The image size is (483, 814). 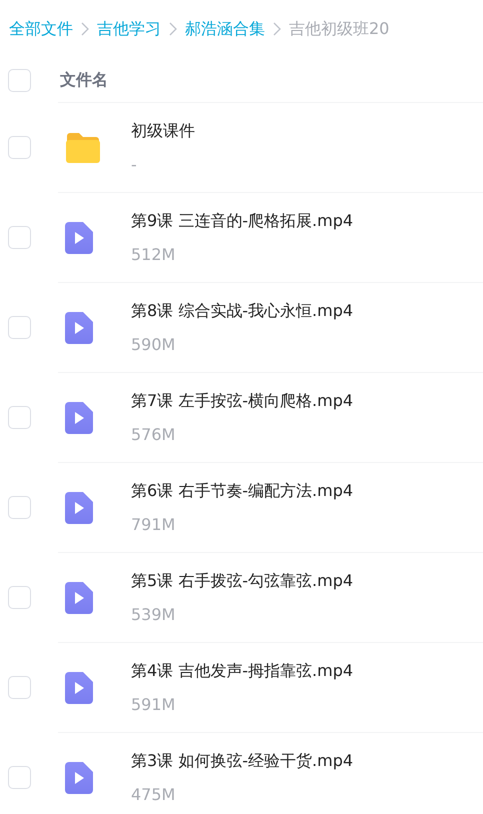 I want to click on file-size: -, so click(x=134, y=165).